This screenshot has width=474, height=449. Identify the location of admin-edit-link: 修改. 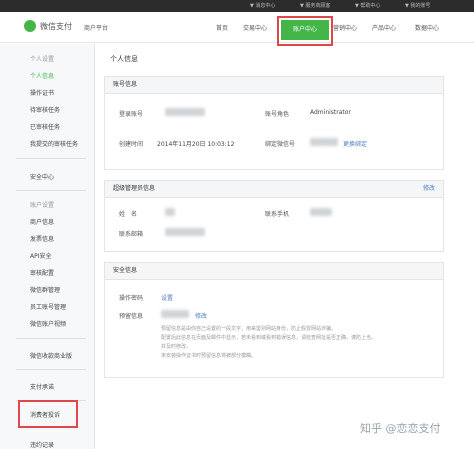
(429, 189).